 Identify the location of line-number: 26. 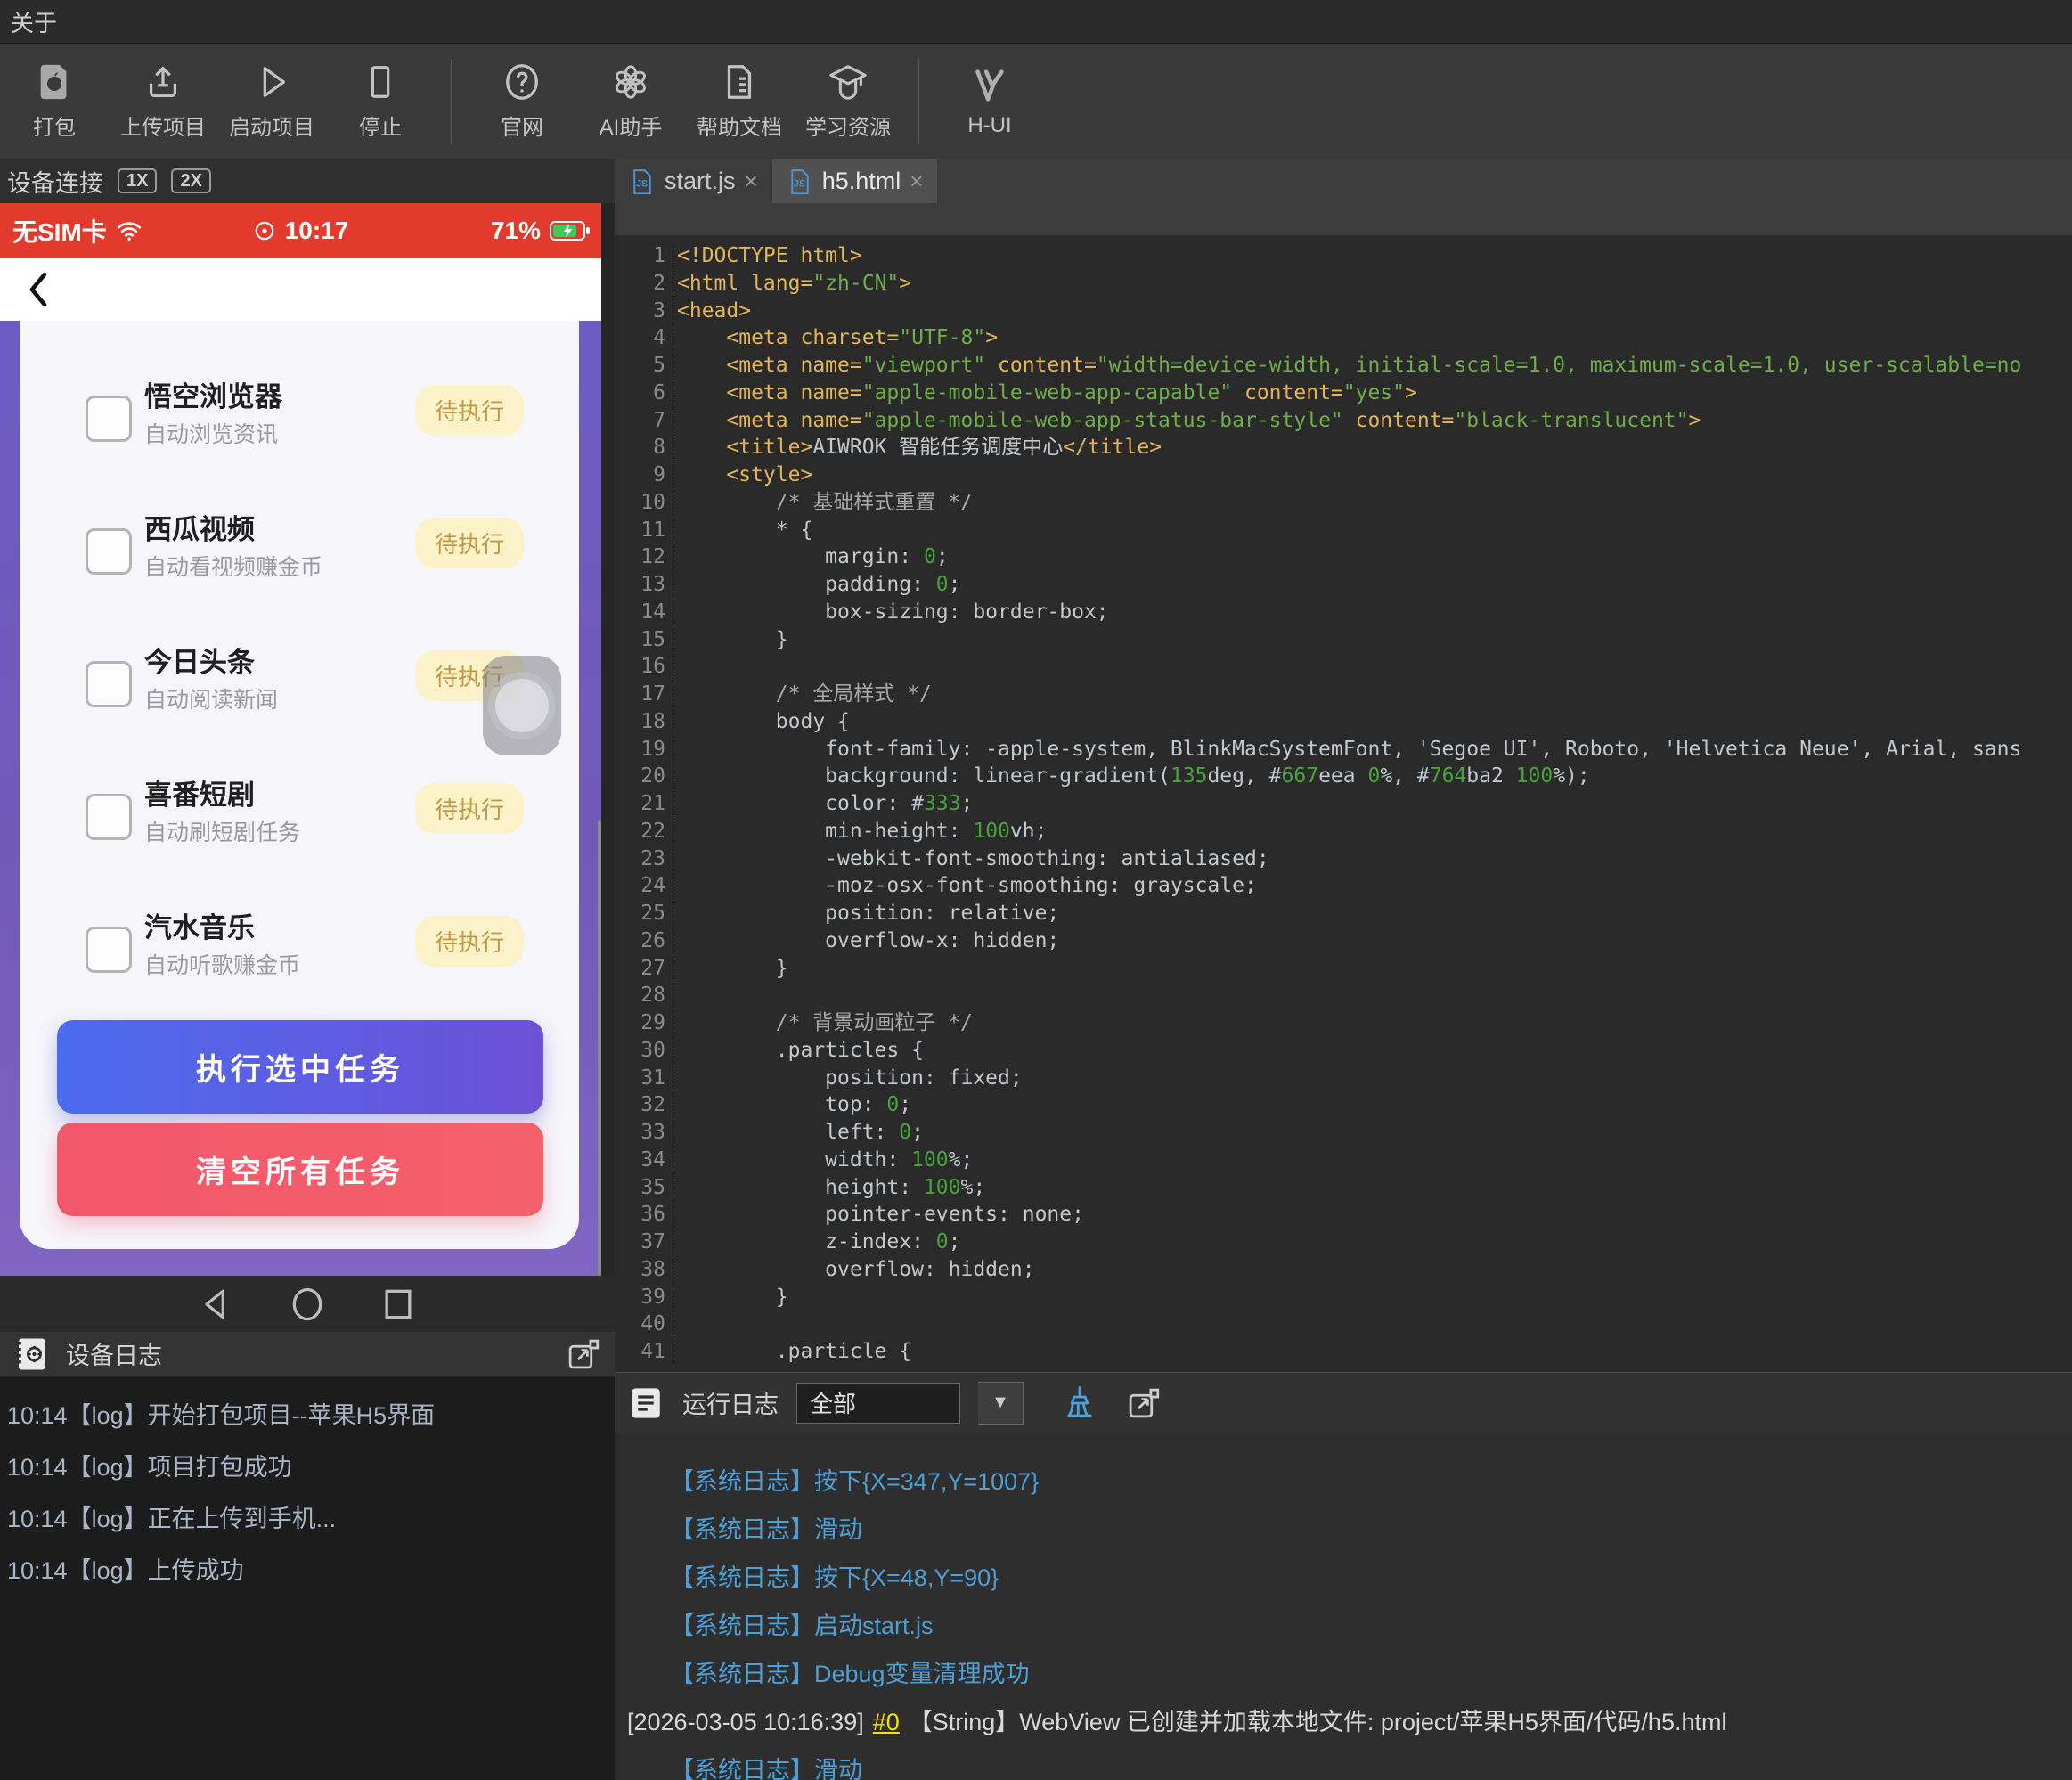
(644, 941).